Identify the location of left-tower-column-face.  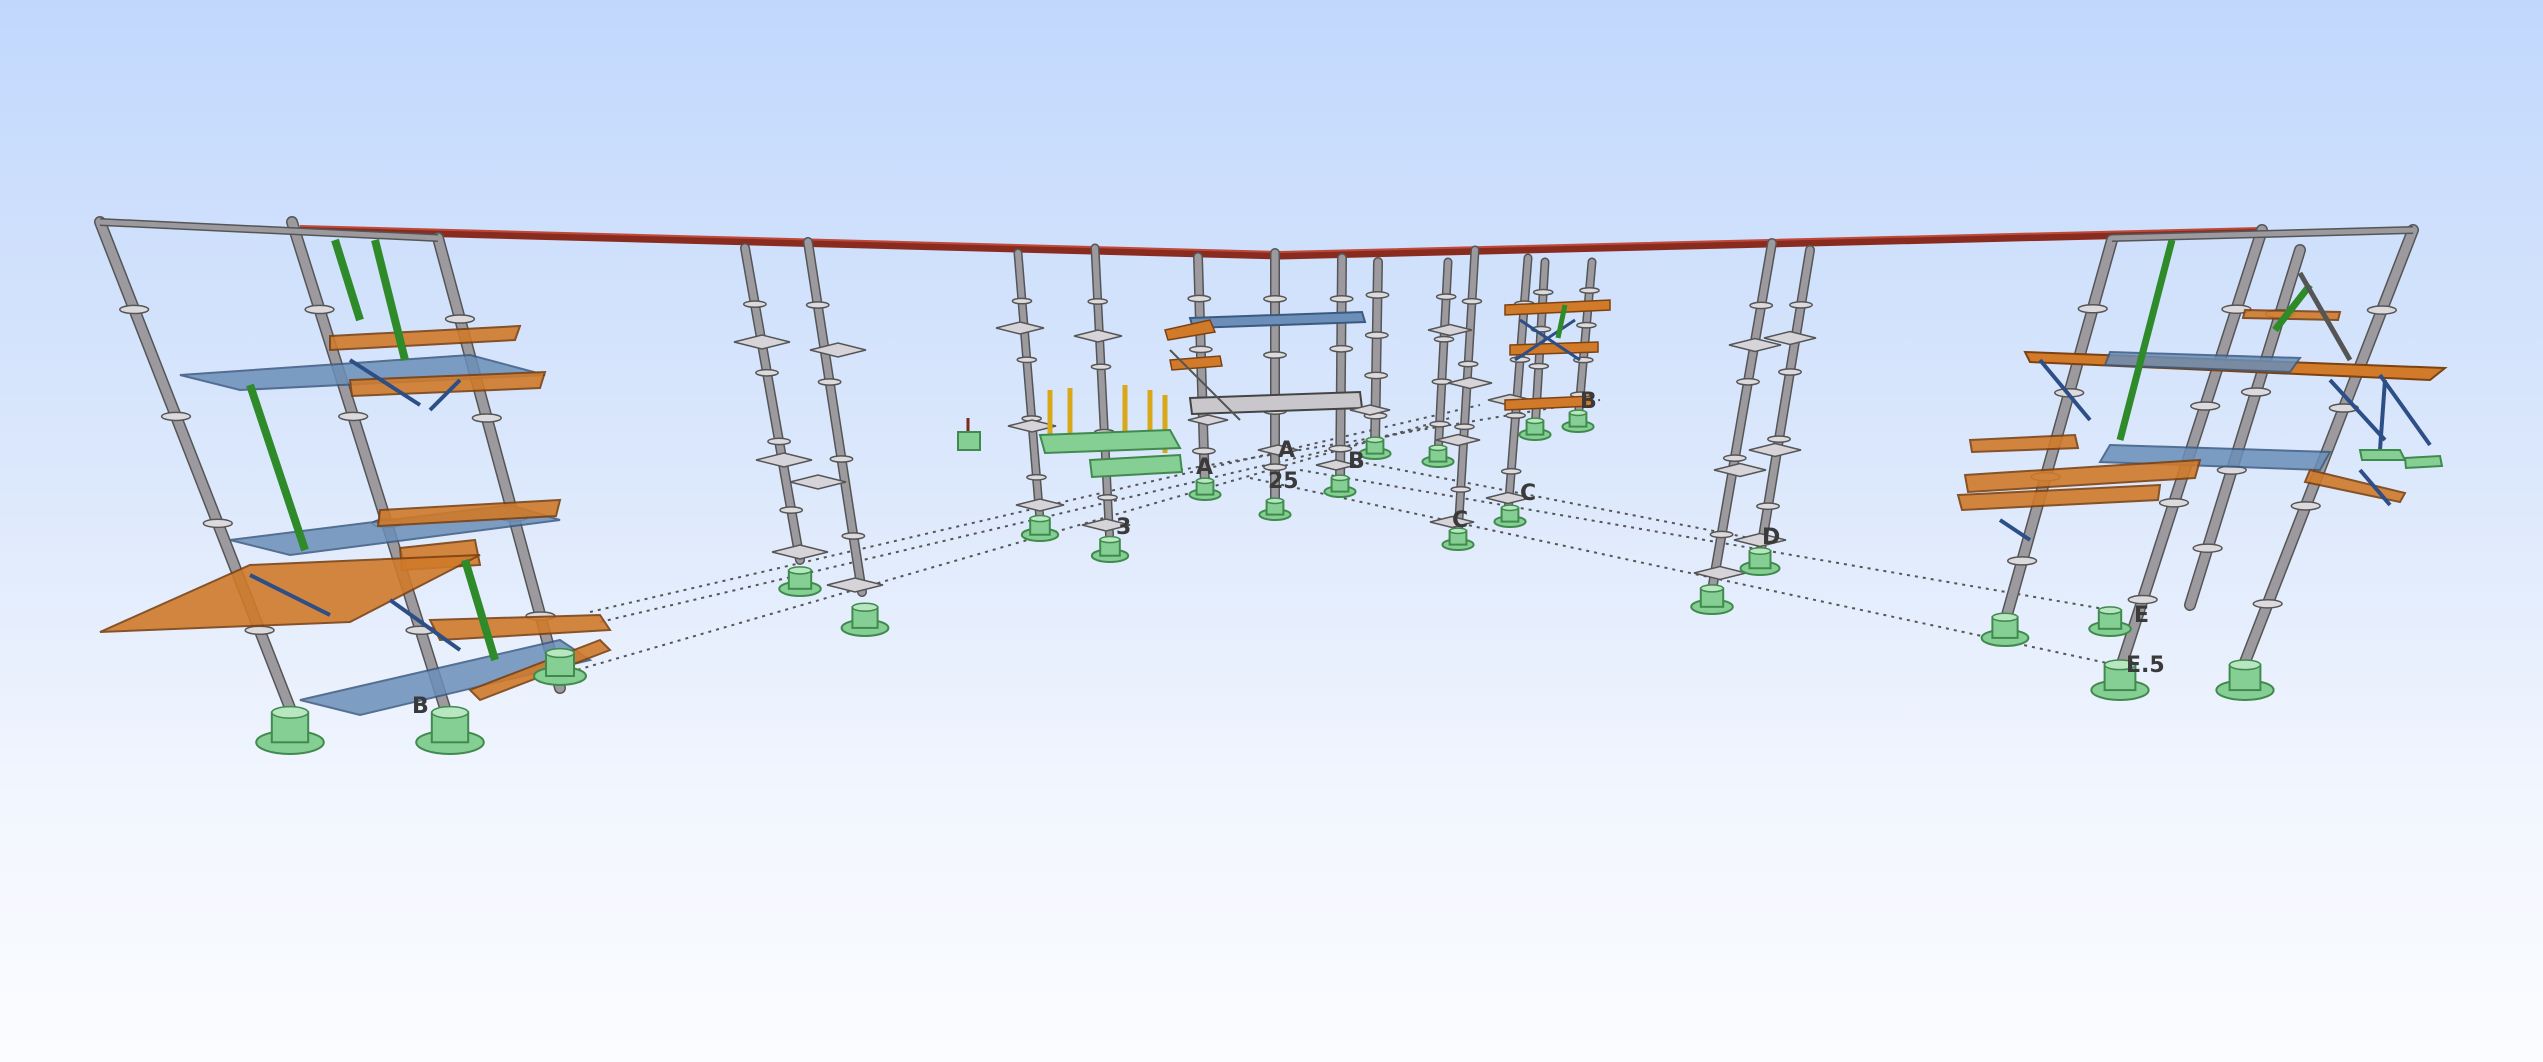
(195, 465).